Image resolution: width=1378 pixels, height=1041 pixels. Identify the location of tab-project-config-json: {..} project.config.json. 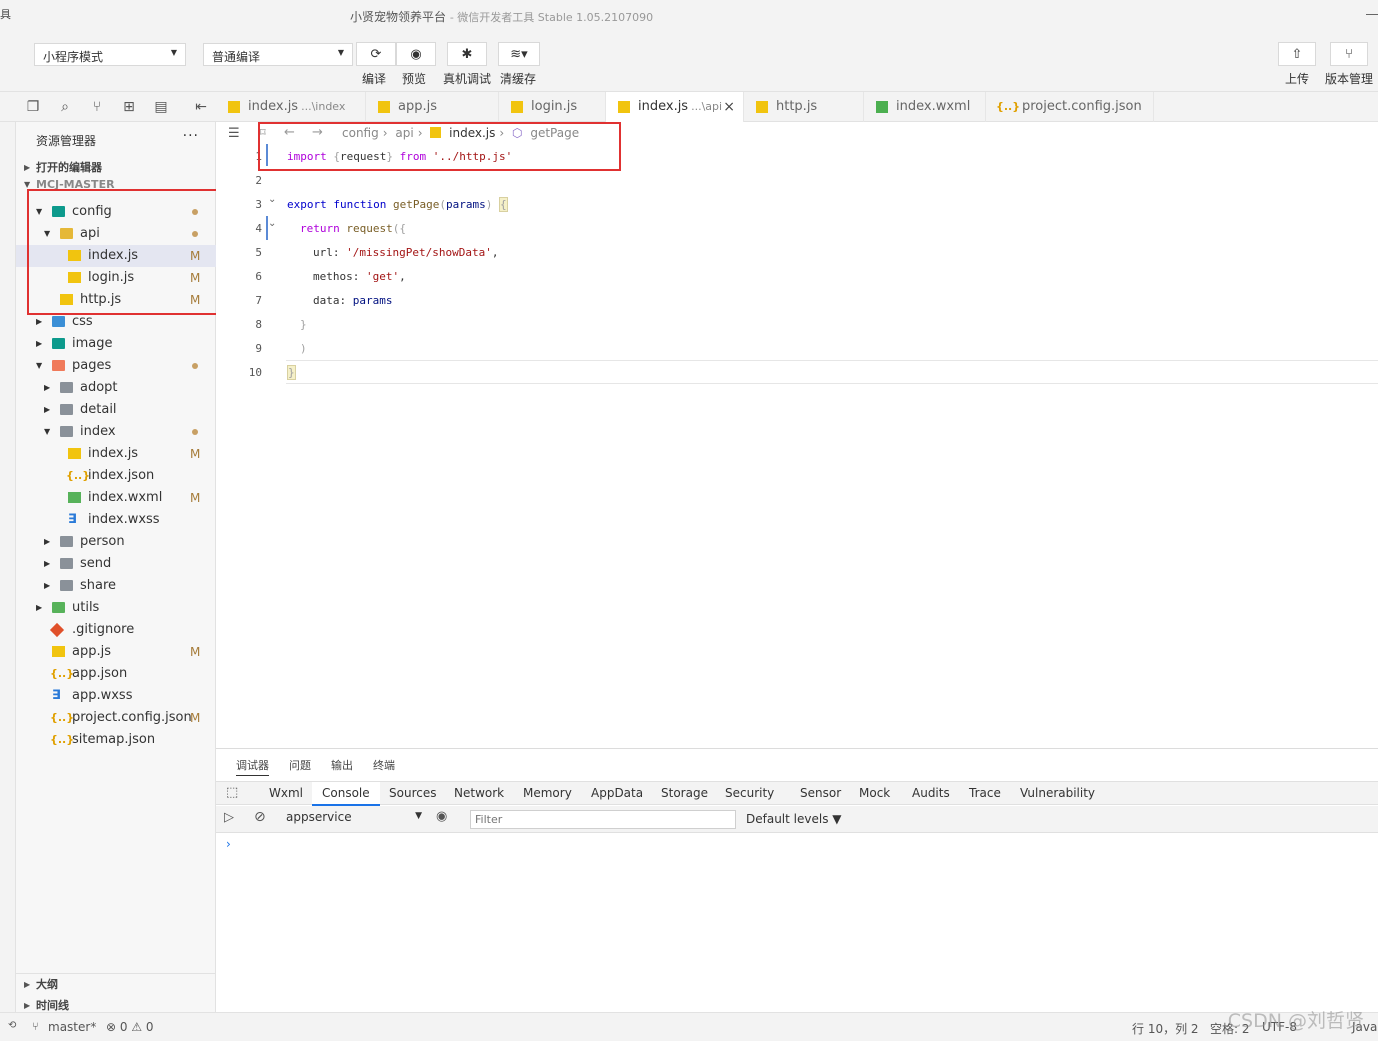
(1070, 107).